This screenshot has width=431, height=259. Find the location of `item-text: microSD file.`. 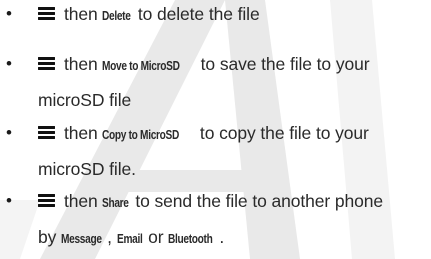

item-text: microSD file. is located at coordinates (87, 169).